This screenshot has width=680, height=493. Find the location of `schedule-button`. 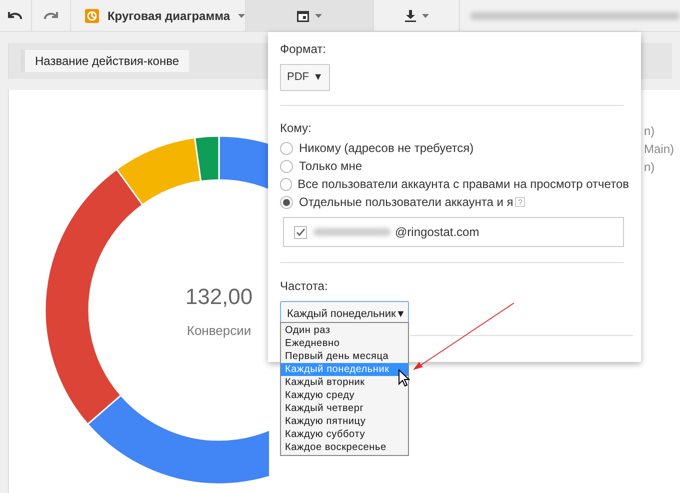

schedule-button is located at coordinates (310, 15).